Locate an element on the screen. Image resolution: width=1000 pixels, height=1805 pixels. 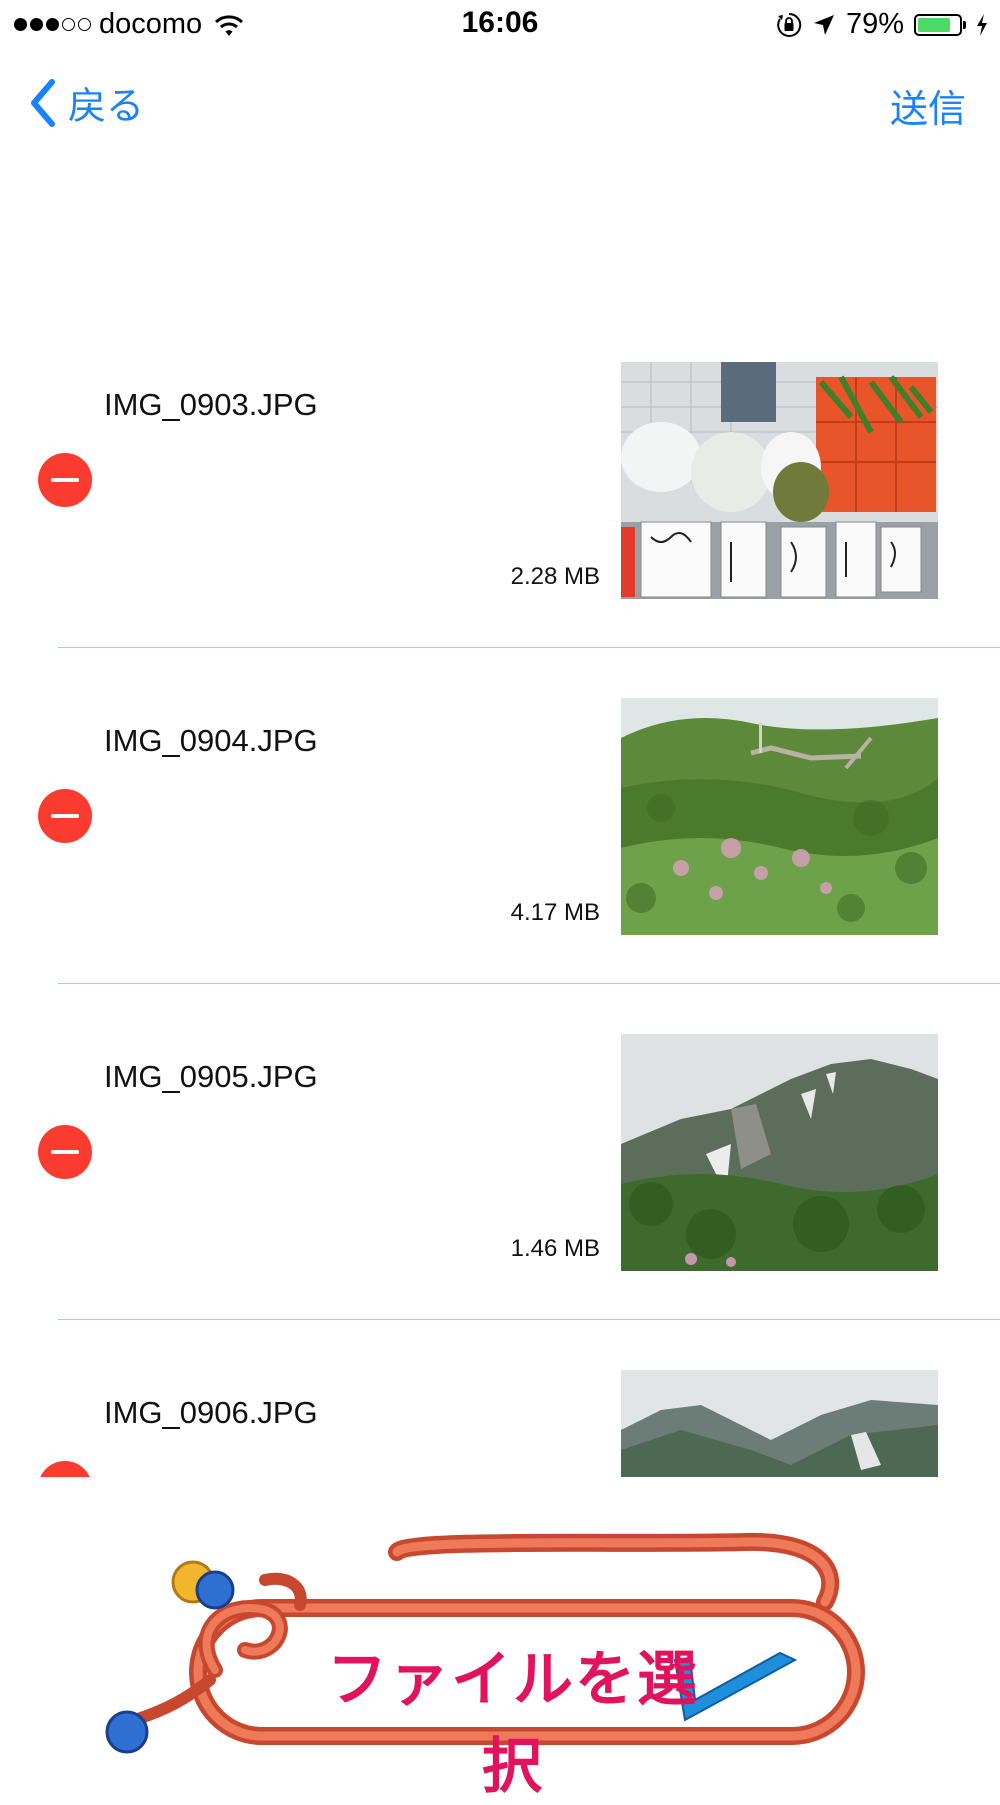
select-file-label: ファイルを選択 is located at coordinates (513, 1723).